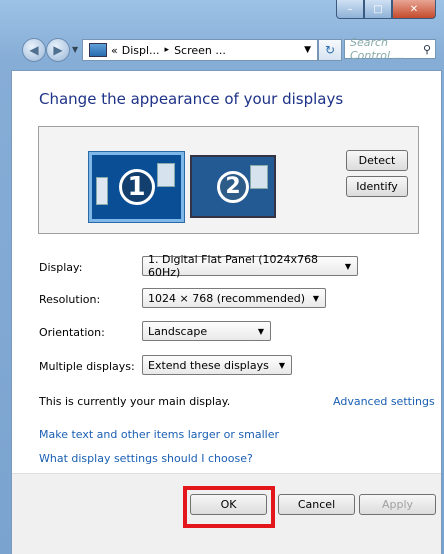  What do you see at coordinates (208, 365) in the screenshot?
I see `multiple-displays-select-value: Extend these displays` at bounding box center [208, 365].